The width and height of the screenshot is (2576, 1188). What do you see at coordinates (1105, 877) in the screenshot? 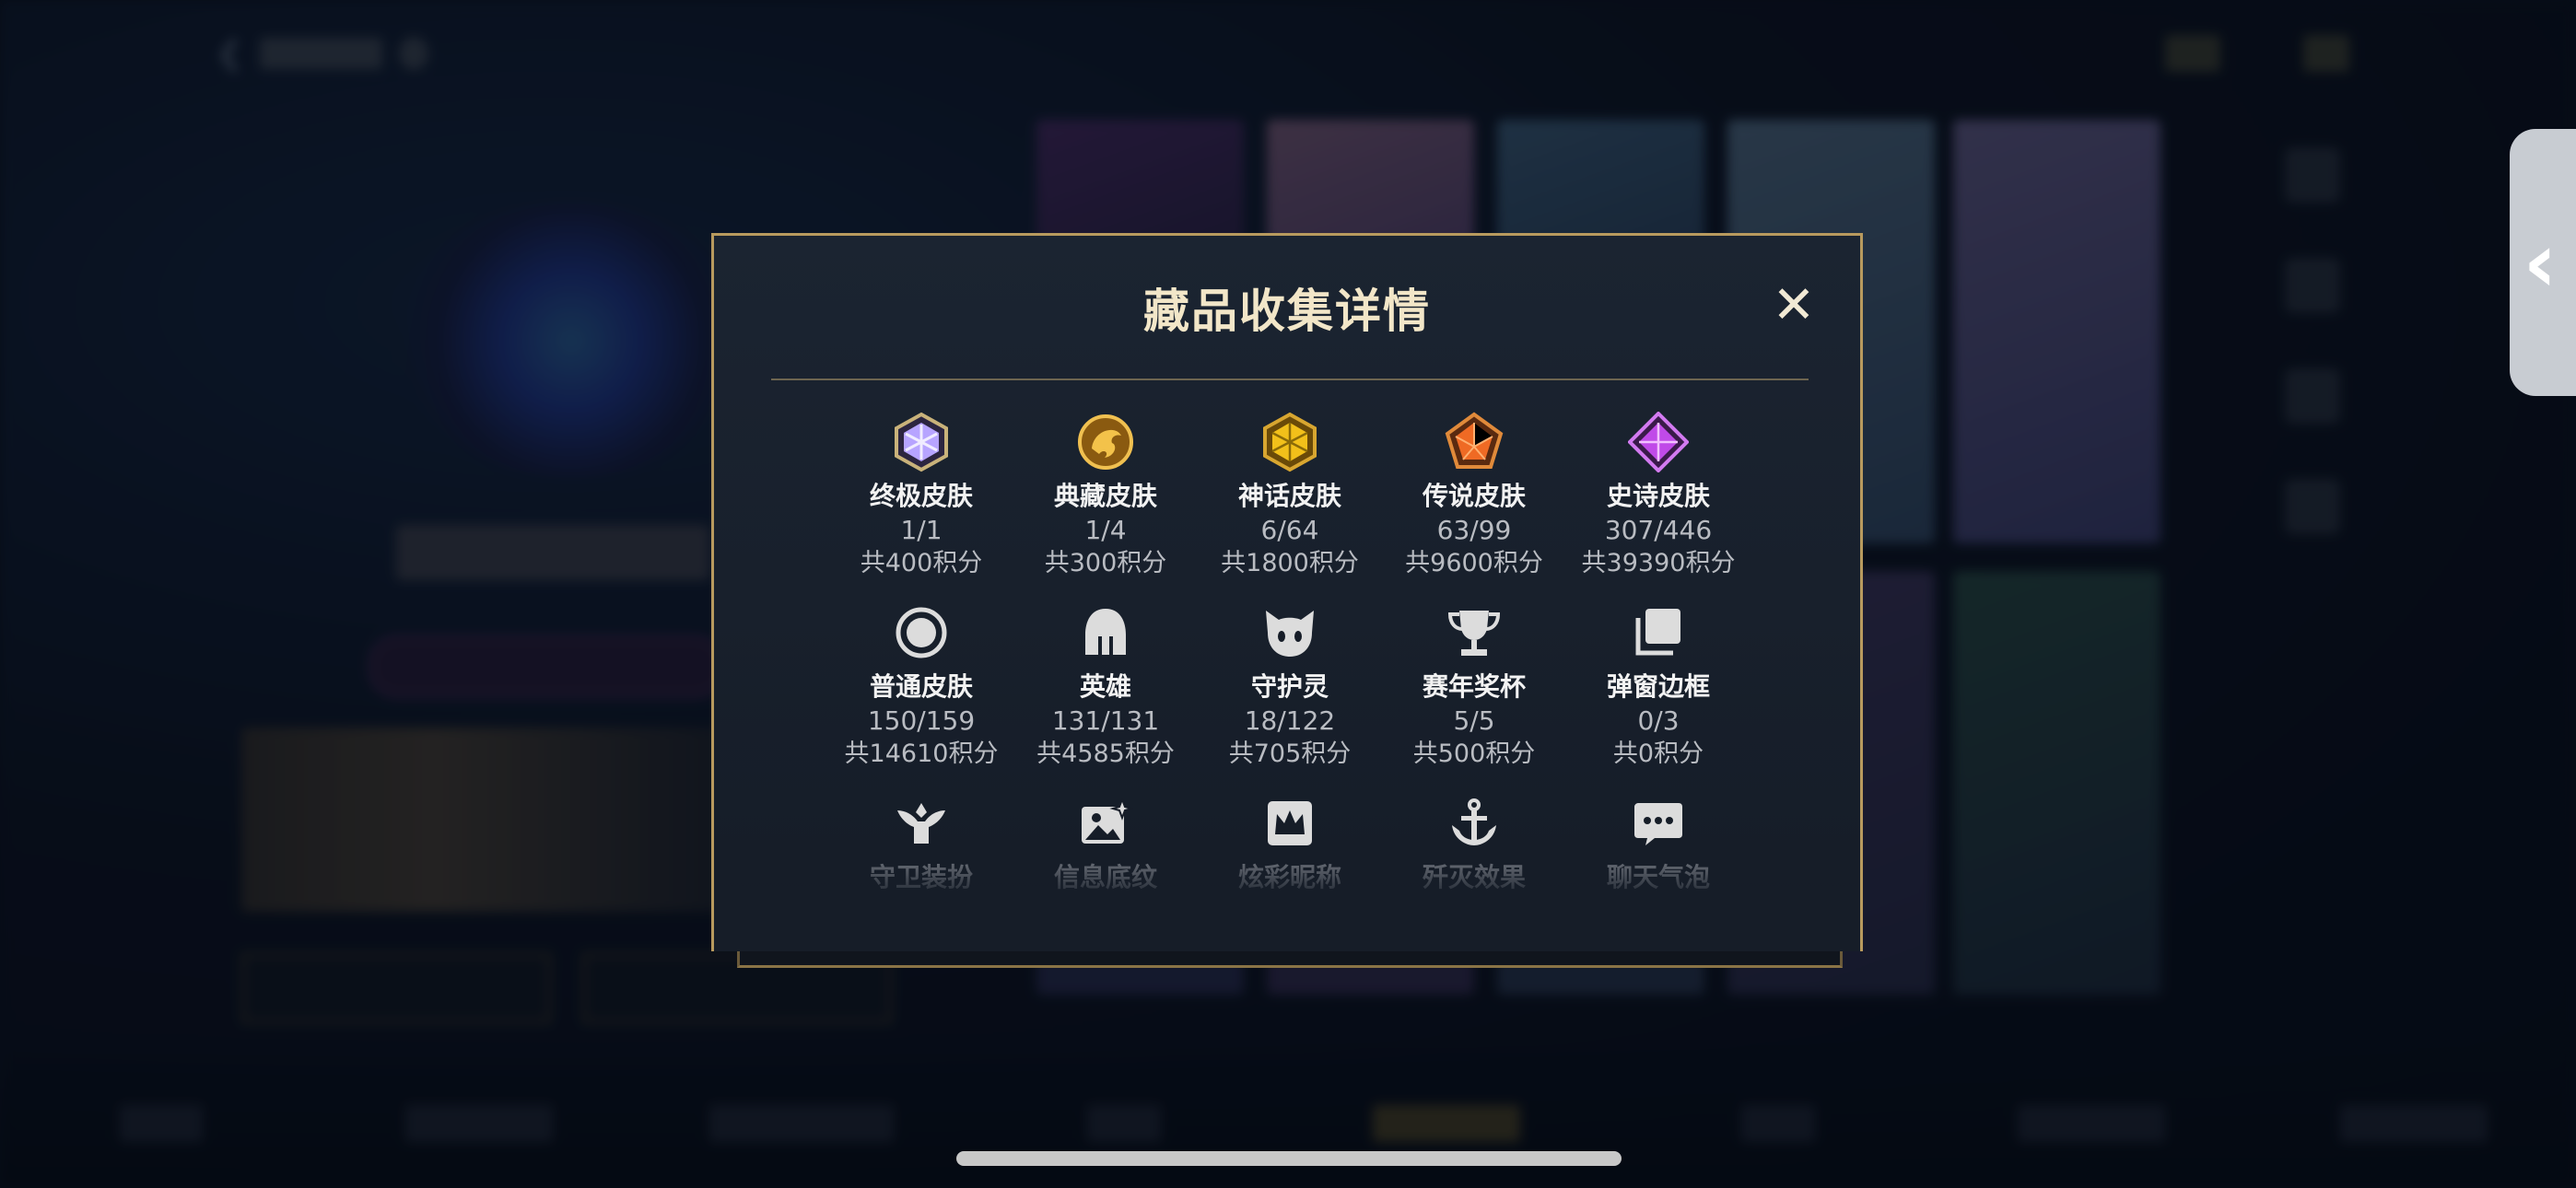
I see `category-label: 信息底纹` at bounding box center [1105, 877].